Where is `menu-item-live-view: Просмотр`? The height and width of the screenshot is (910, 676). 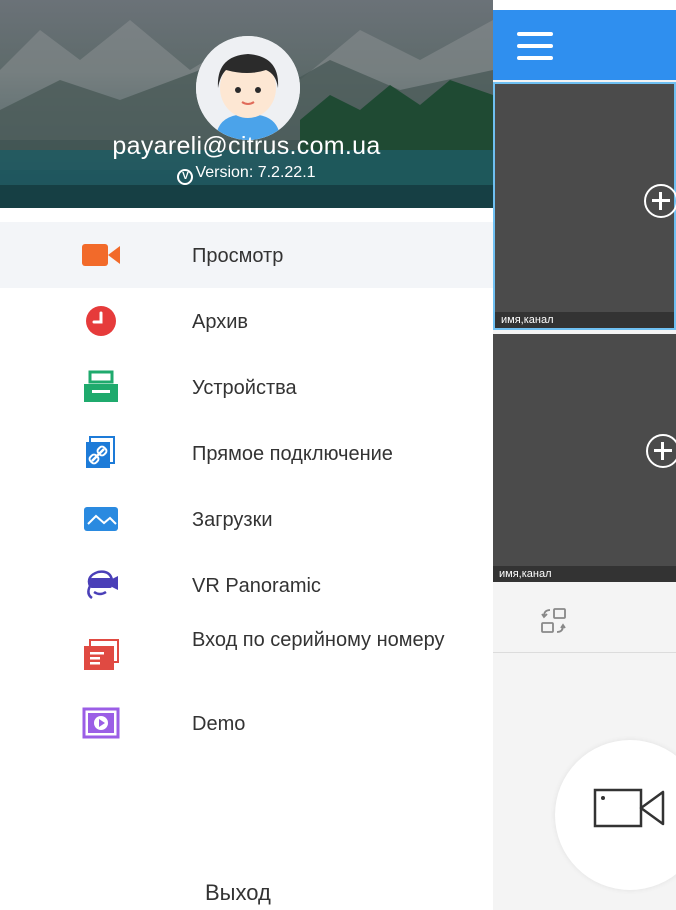 menu-item-live-view: Просмотр is located at coordinates (246, 255).